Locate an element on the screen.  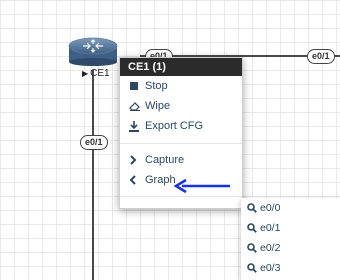
menu-item-label: Wipe is located at coordinates (158, 106).